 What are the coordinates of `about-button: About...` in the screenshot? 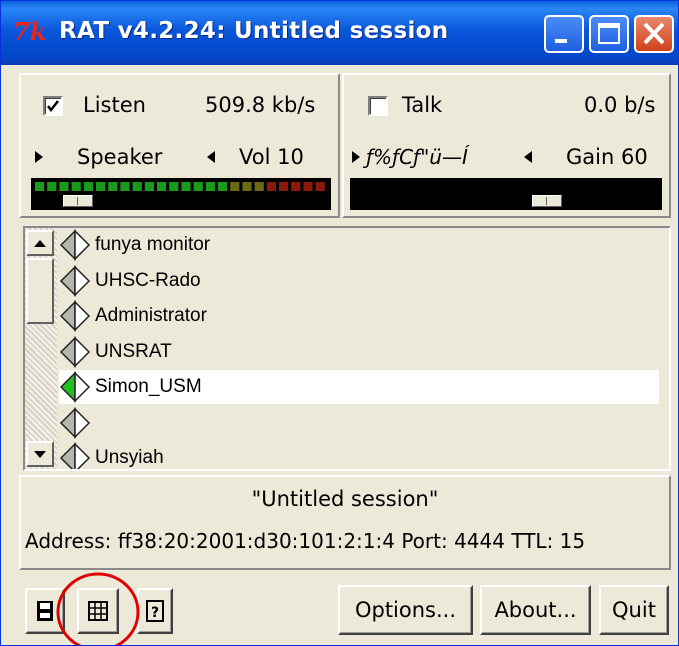 It's located at (535, 610).